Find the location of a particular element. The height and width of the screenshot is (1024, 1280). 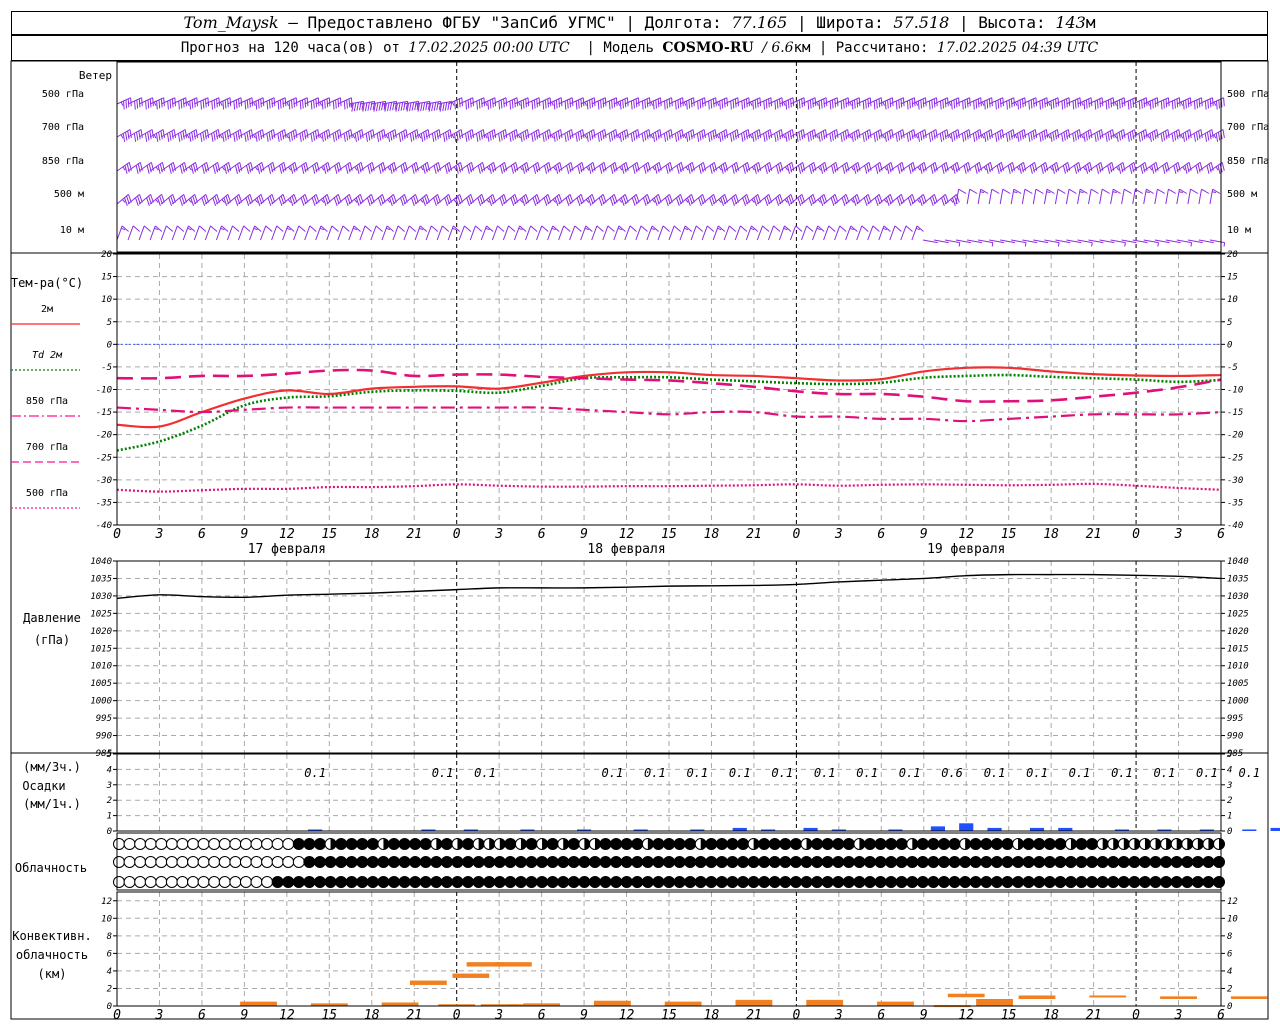

temp-title: Тем-ра(°C) is located at coordinates (47, 283).